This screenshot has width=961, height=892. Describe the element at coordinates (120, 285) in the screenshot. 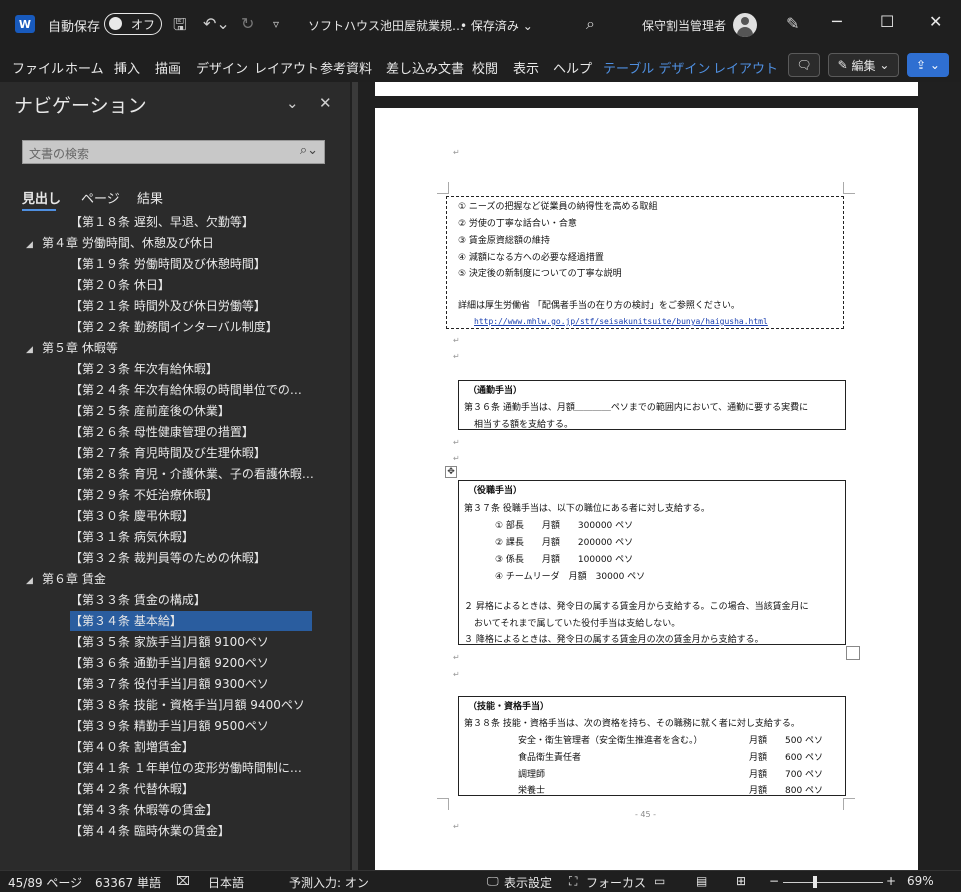

I see `nav-article-heading: 【第２０条 休日】` at that location.